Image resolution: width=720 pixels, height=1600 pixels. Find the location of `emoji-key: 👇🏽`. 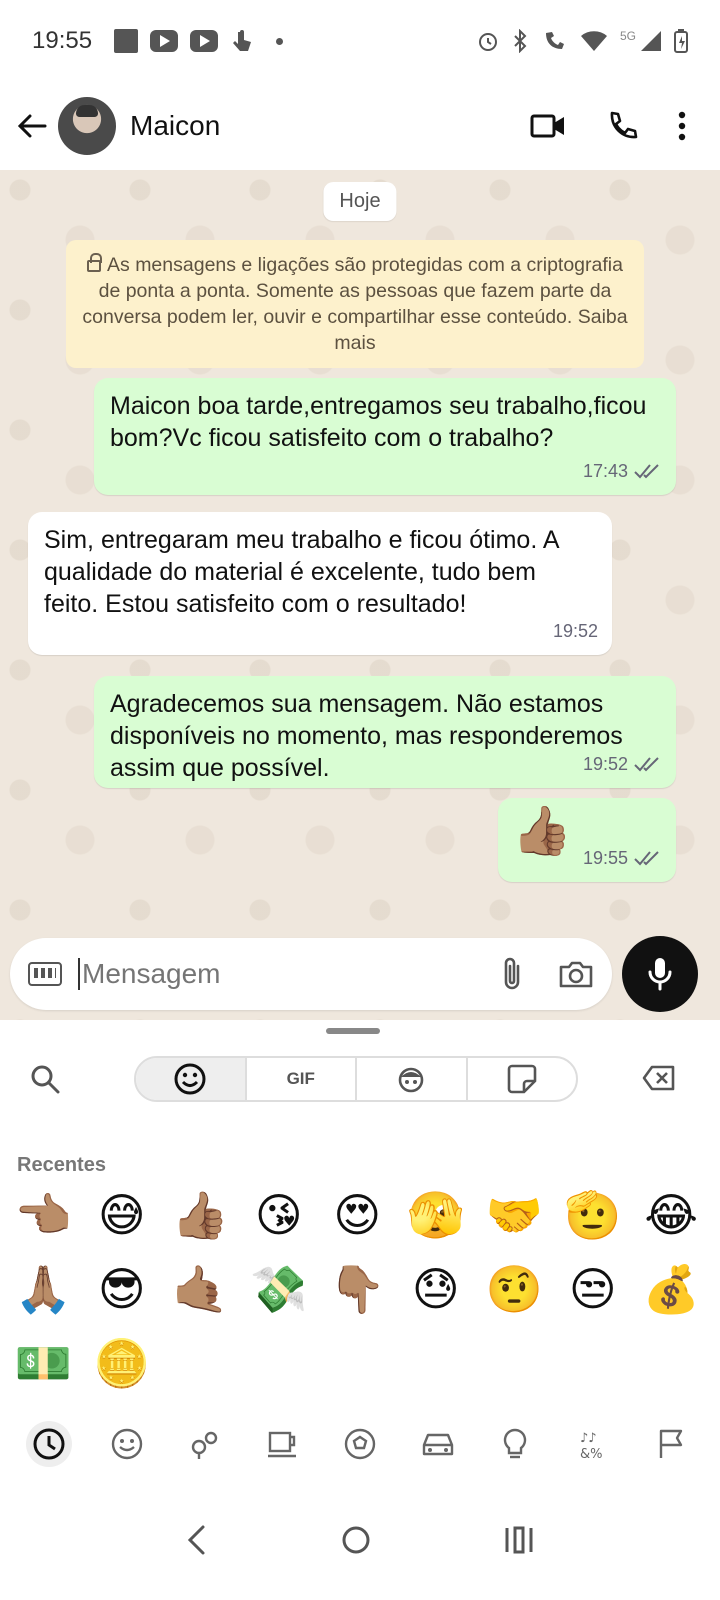

emoji-key: 👇🏽 is located at coordinates (357, 1289).